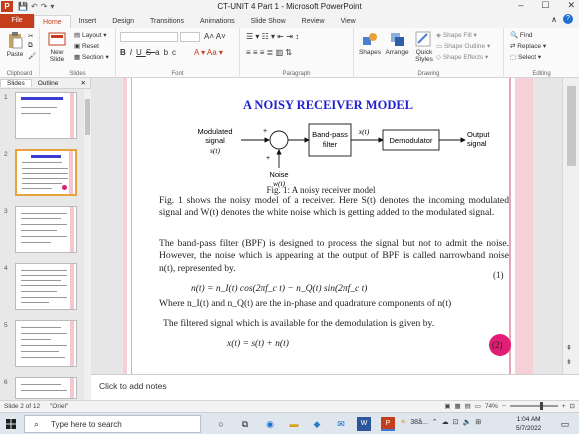  Describe the element at coordinates (468, 406) in the screenshot. I see `reading-view-icon: ▤` at that location.